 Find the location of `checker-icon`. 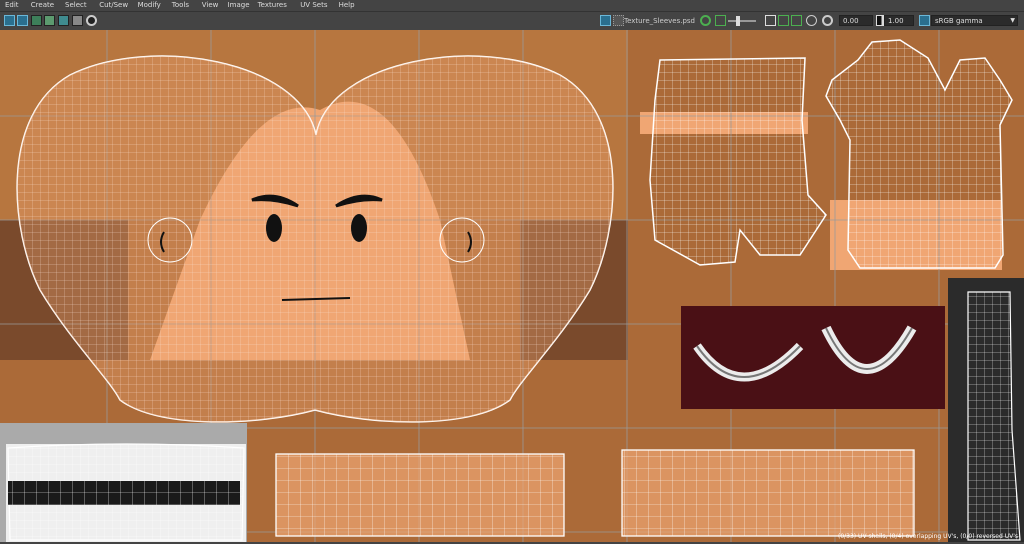

checker-icon is located at coordinates (63, 20).